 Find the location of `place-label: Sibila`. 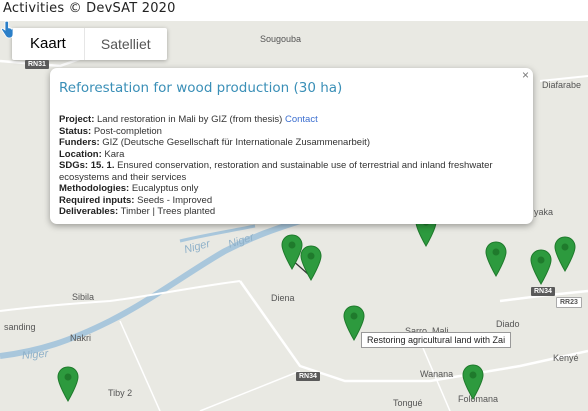

place-label: Sibila is located at coordinates (83, 297).